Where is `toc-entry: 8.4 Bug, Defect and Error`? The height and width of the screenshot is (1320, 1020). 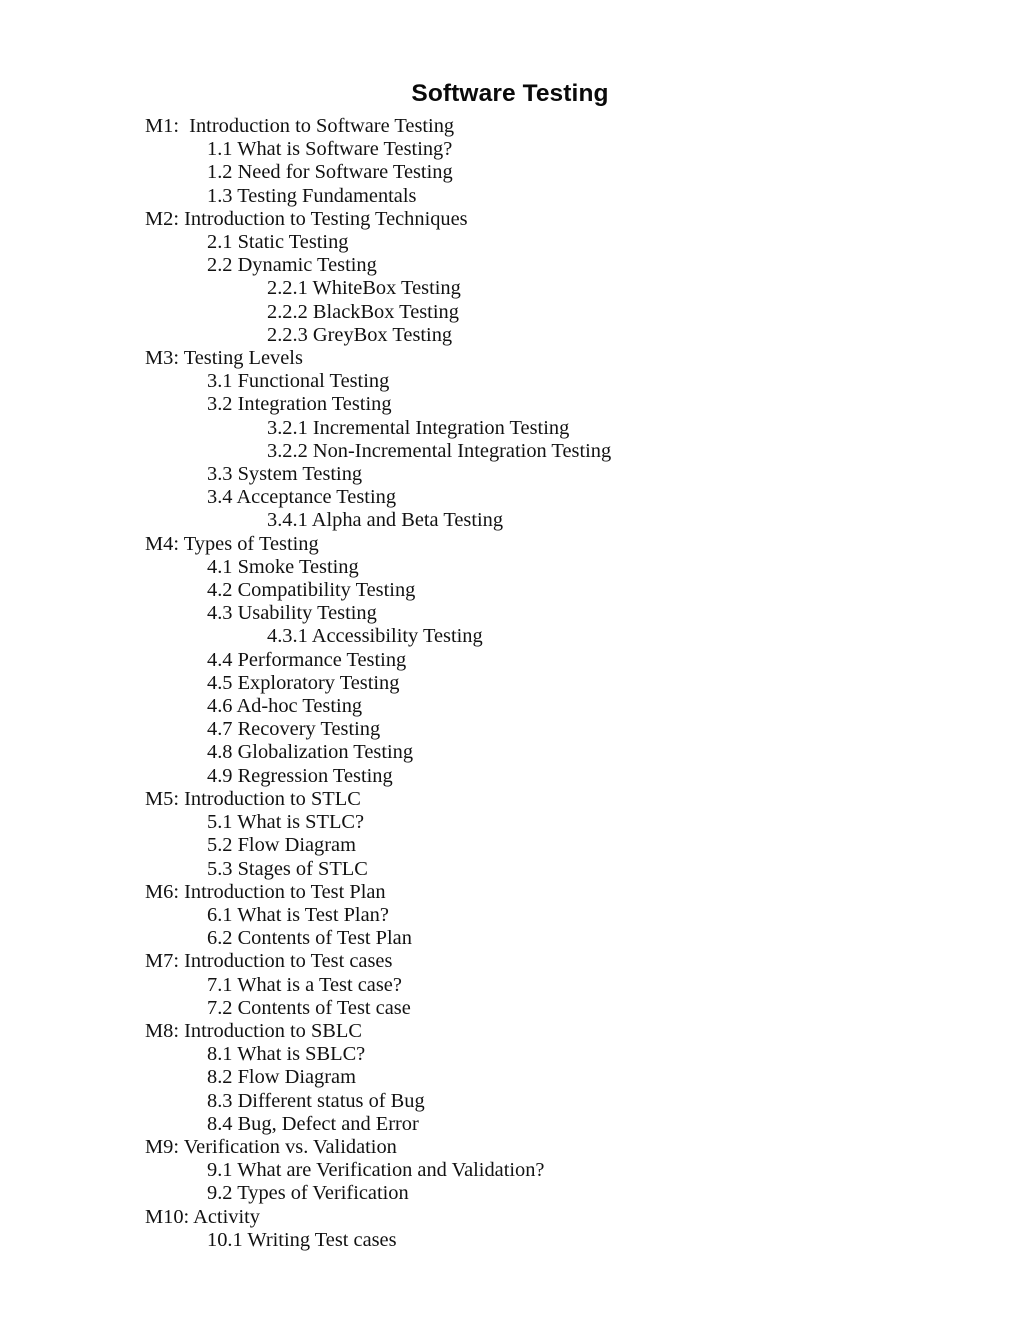 toc-entry: 8.4 Bug, Defect and Error is located at coordinates (313, 1123).